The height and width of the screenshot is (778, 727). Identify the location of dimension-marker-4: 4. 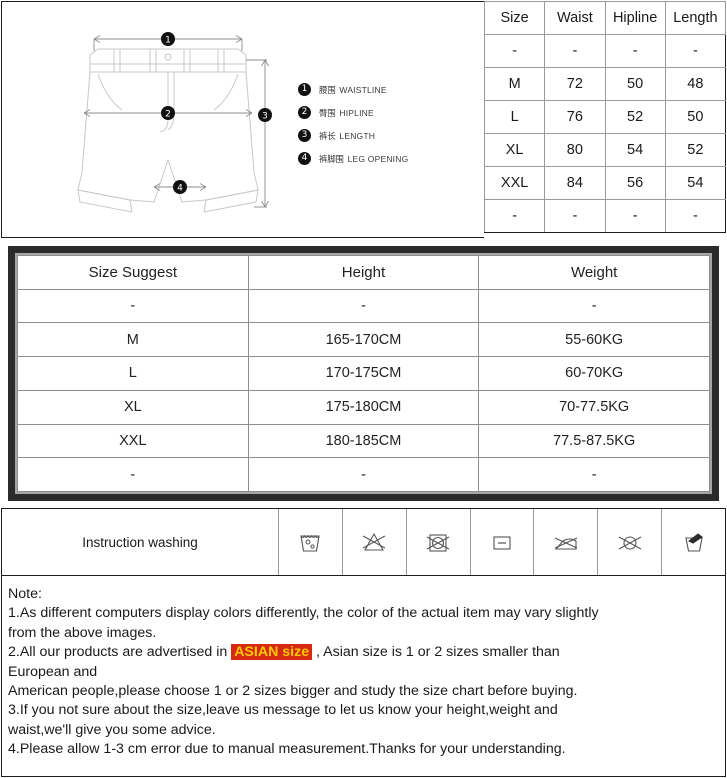
(180, 187).